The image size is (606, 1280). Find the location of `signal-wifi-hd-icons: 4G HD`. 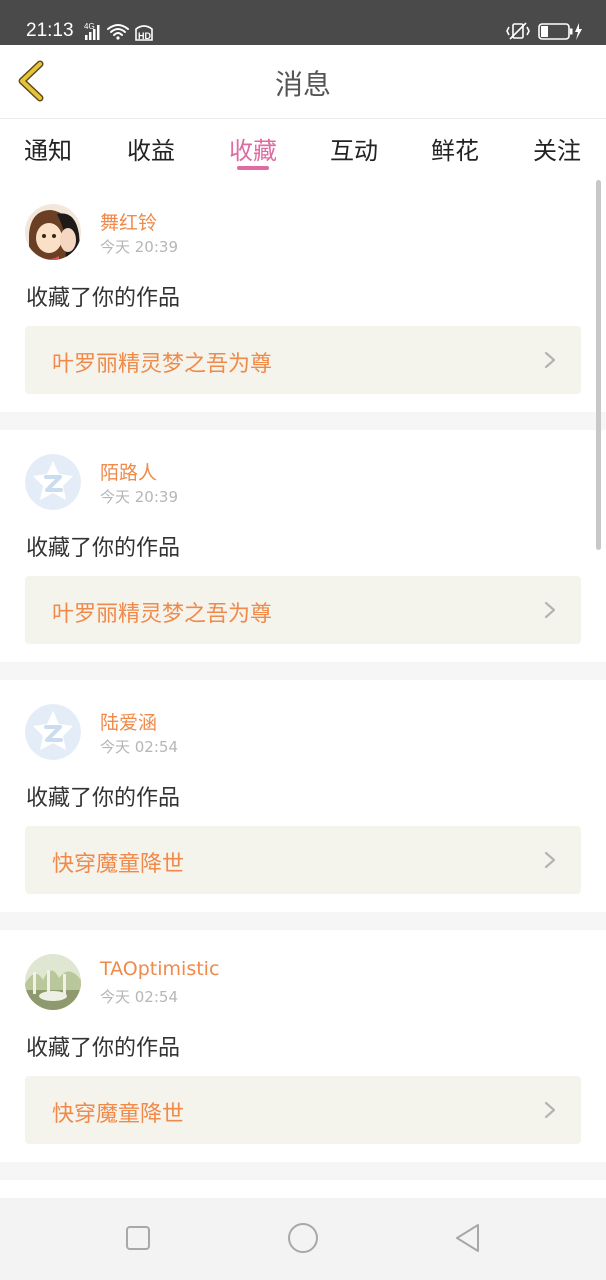

signal-wifi-hd-icons: 4G HD is located at coordinates (118, 31).